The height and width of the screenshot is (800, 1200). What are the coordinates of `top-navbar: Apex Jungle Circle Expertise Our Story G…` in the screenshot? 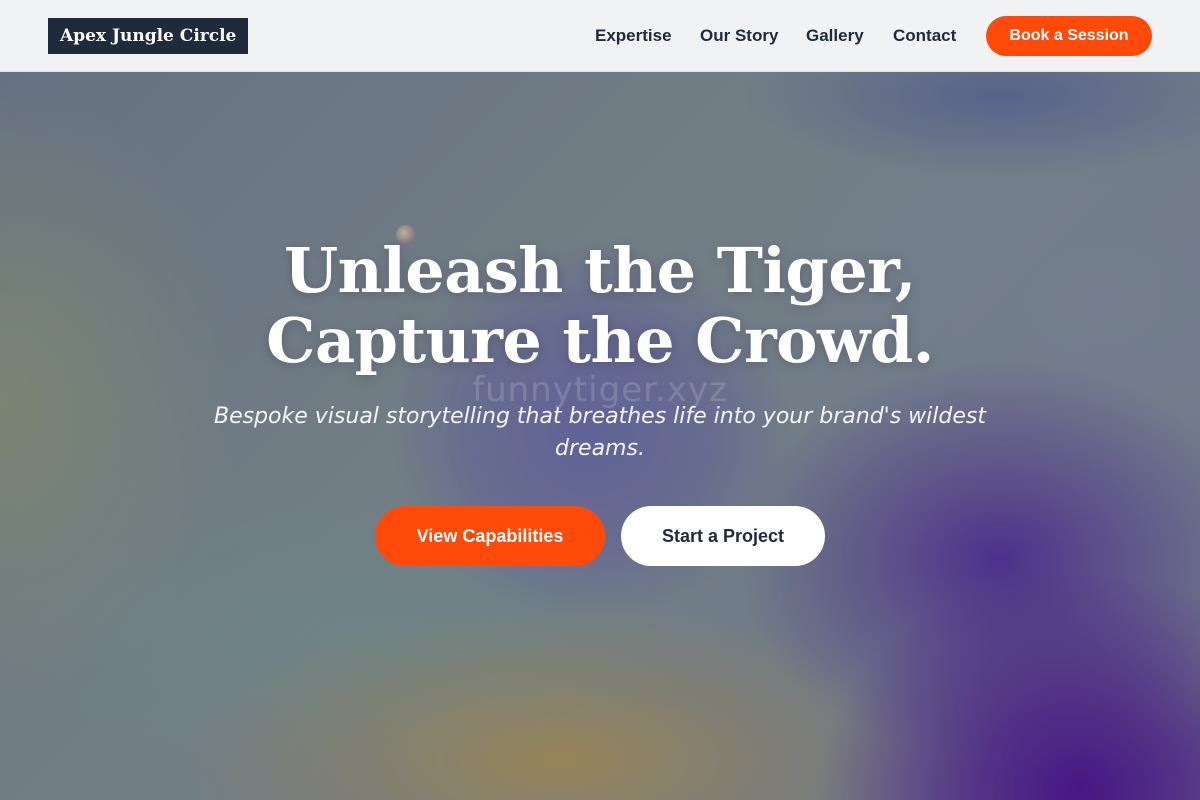 It's located at (600, 36).